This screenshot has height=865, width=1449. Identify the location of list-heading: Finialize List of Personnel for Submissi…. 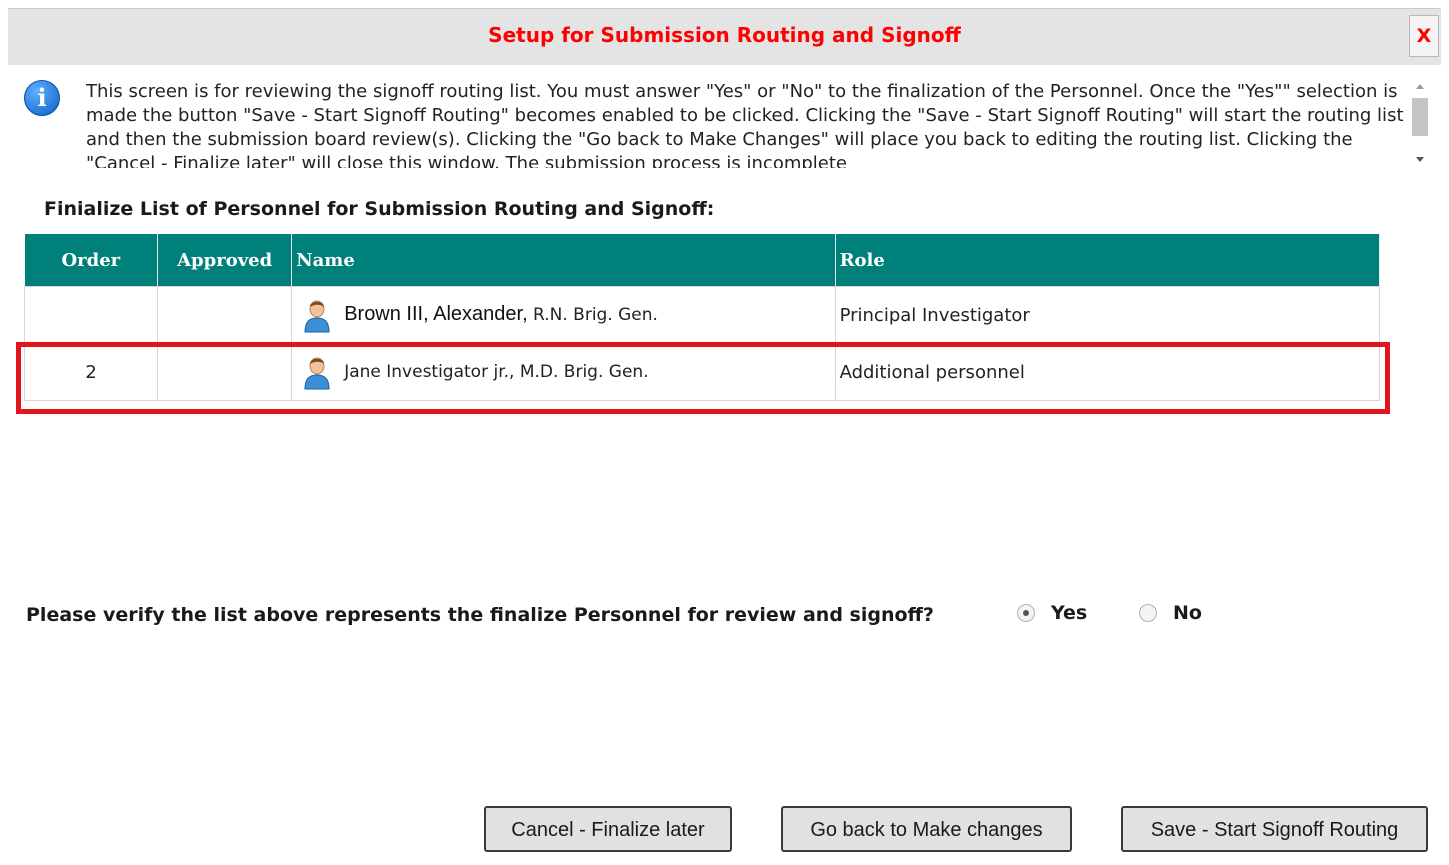
(379, 209).